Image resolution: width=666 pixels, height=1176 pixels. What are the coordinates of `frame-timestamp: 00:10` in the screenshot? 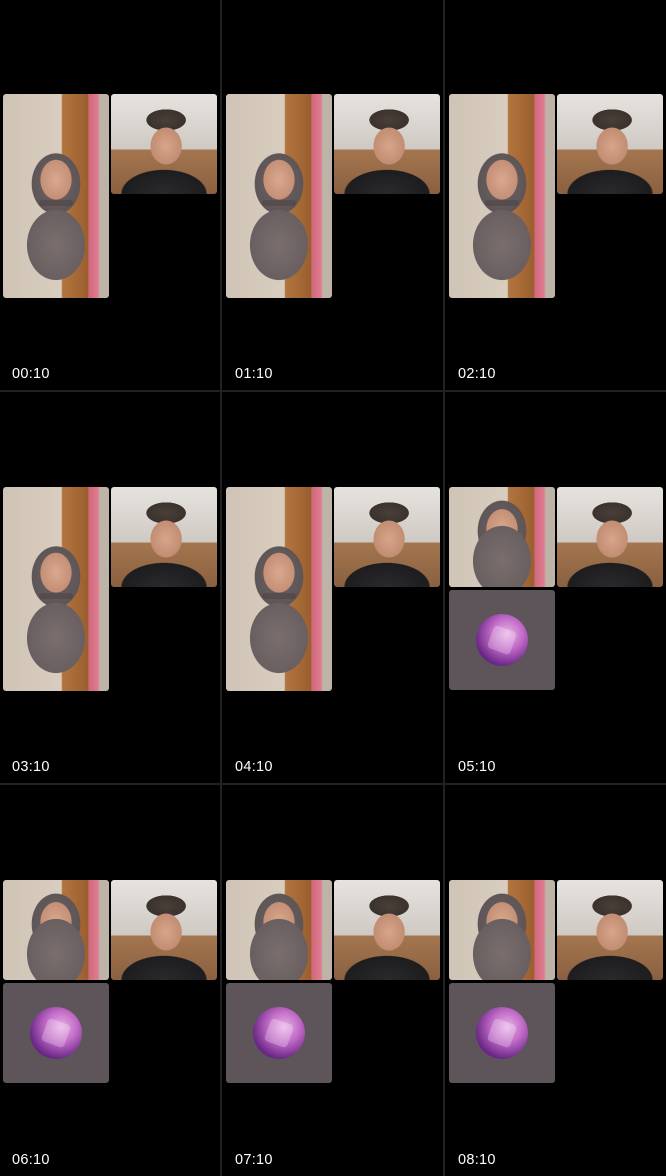 It's located at (31, 374).